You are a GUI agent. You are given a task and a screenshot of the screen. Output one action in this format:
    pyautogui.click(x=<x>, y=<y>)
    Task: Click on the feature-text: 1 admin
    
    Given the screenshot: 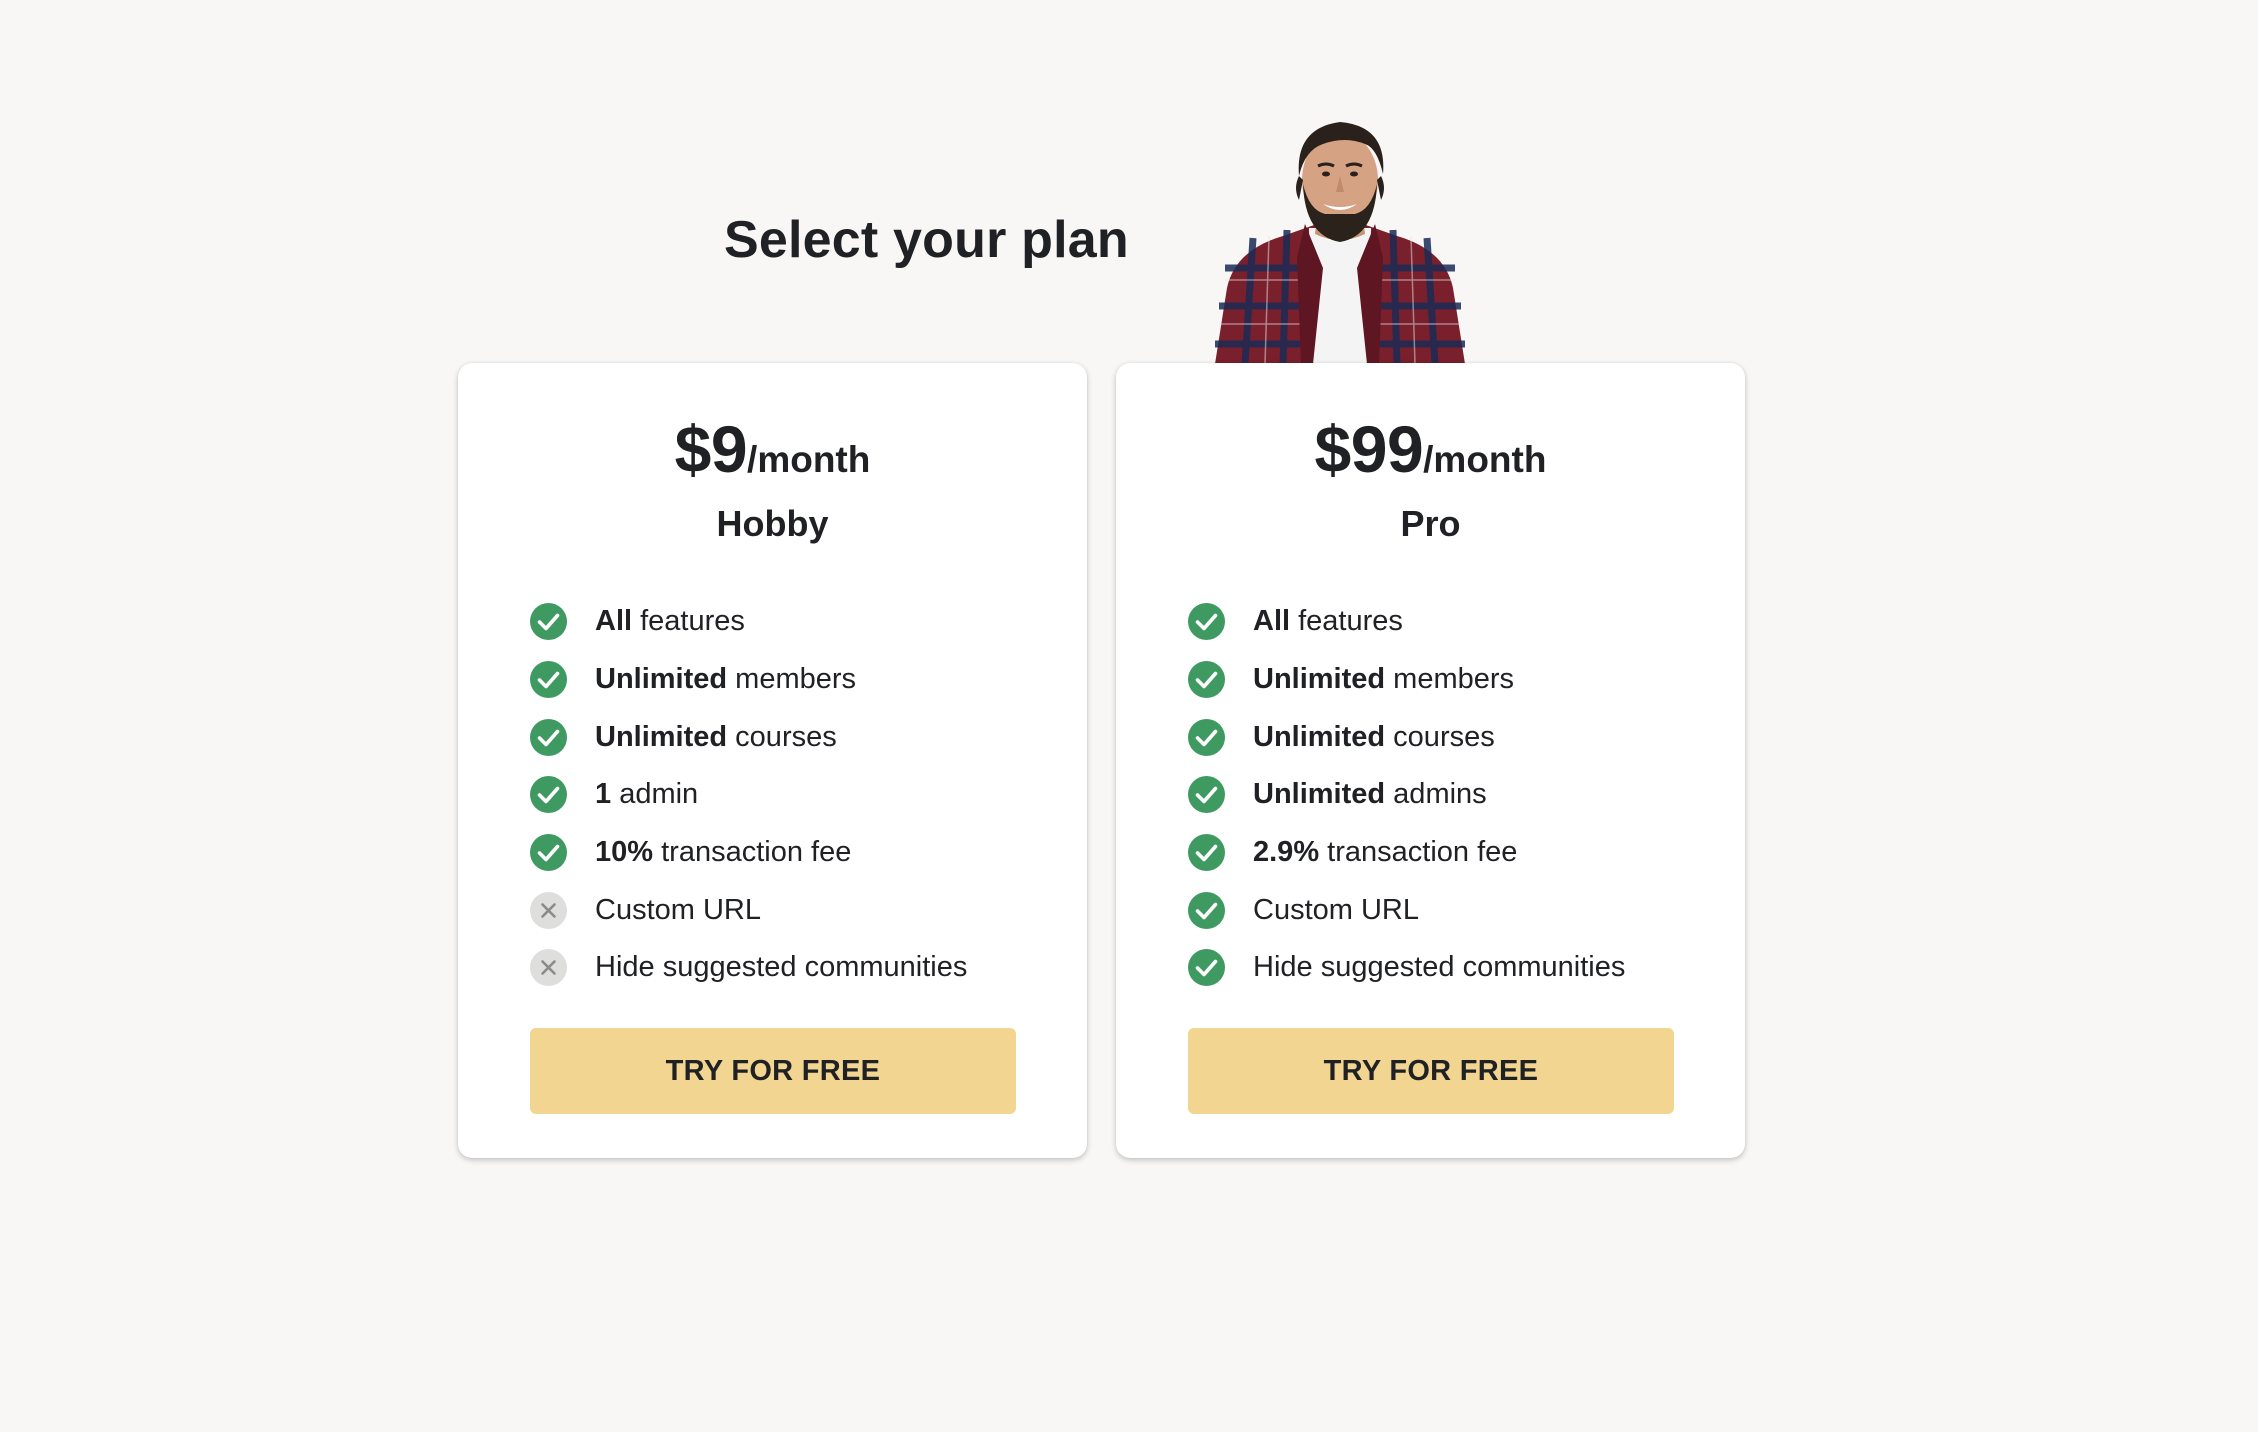 What is the action you would take?
    pyautogui.click(x=646, y=794)
    